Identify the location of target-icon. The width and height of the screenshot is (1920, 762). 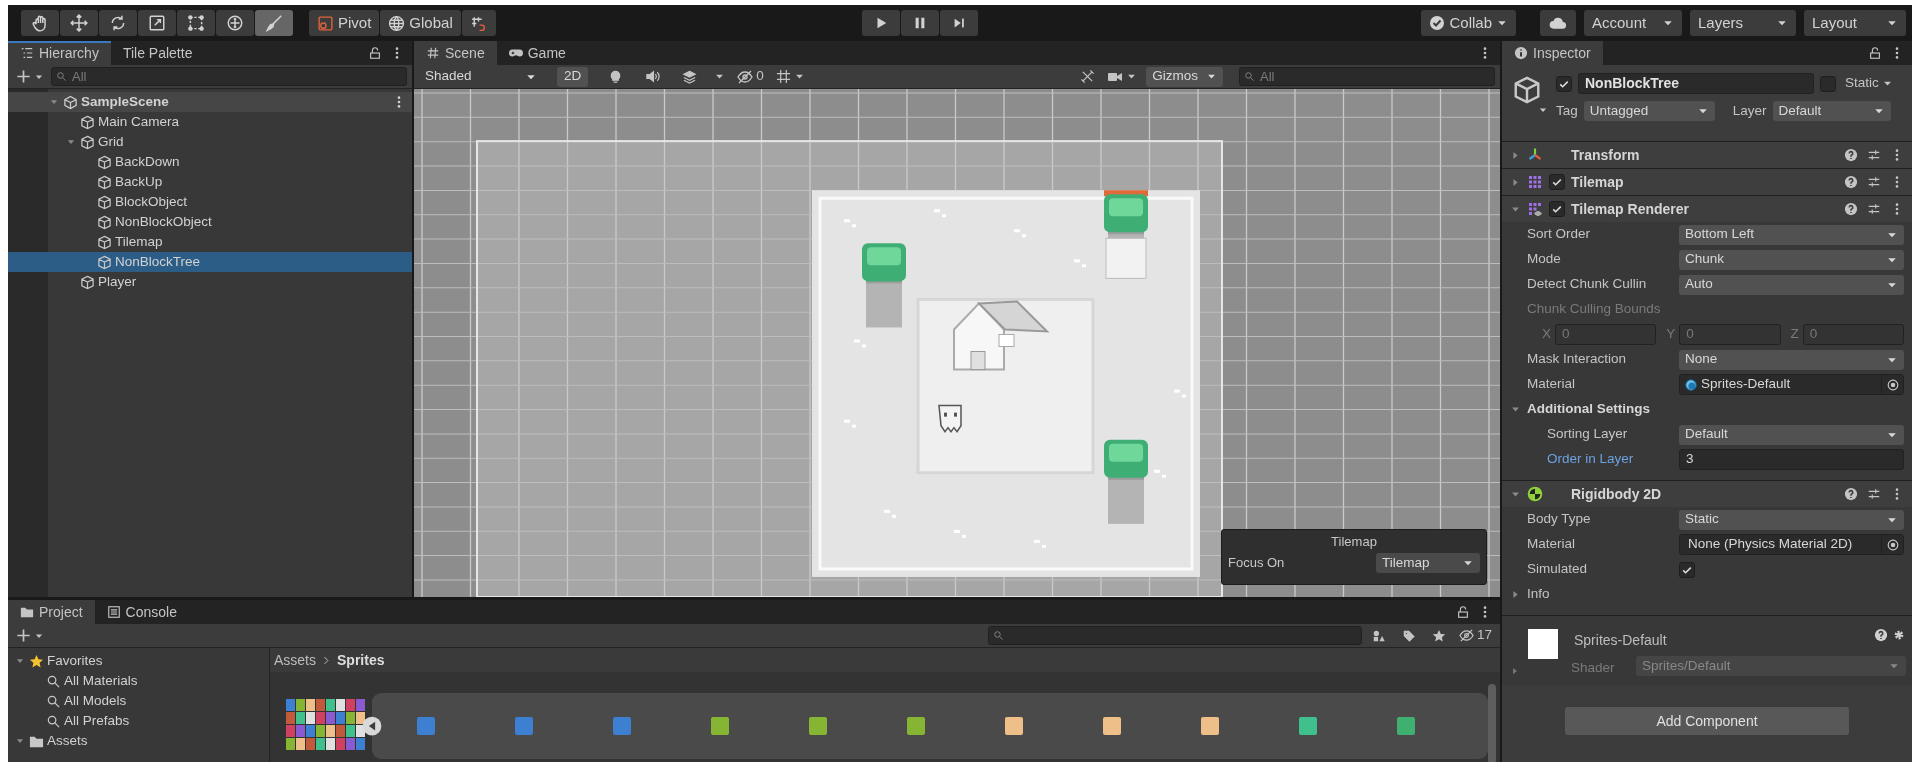
(1892, 384).